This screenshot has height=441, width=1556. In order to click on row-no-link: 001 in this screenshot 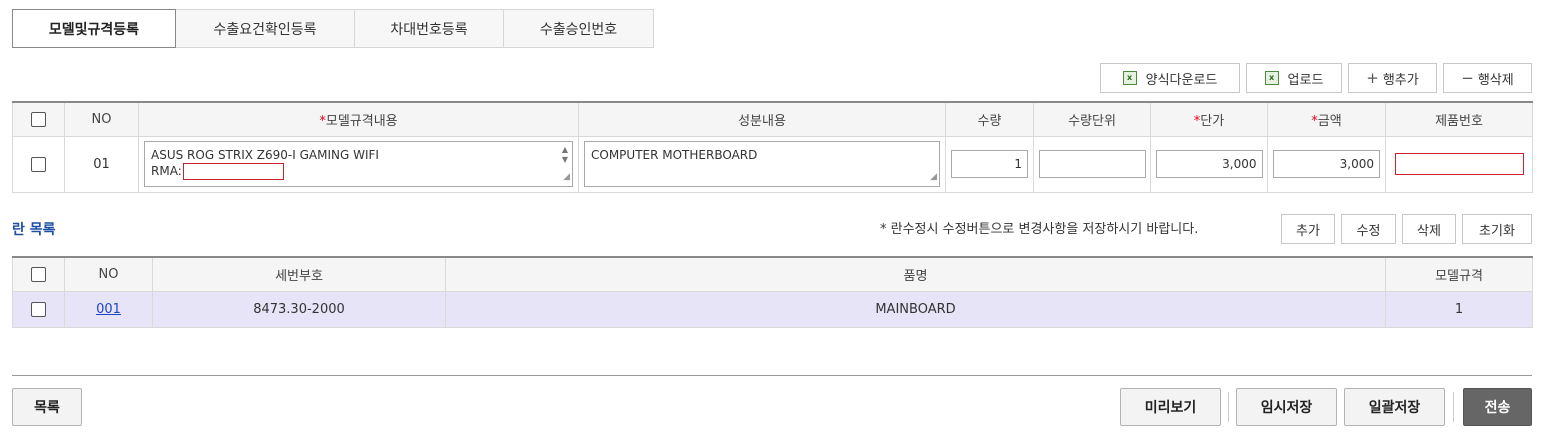, I will do `click(108, 309)`.